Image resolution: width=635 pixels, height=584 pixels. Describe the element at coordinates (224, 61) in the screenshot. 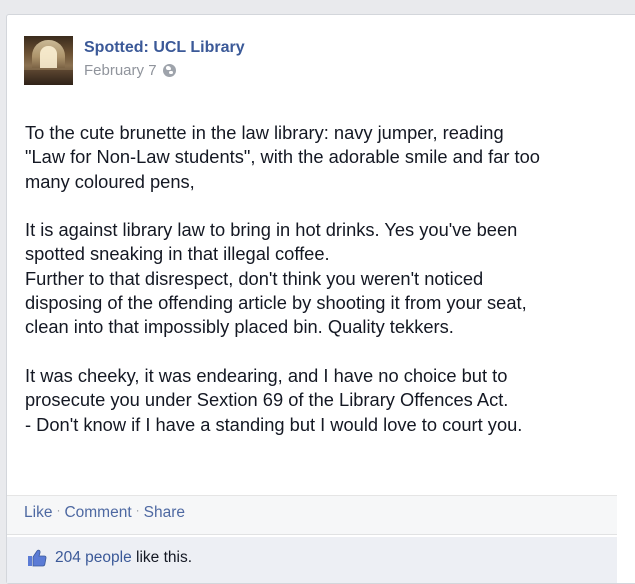

I see `post-header: Spotted: UCL Library February 7` at that location.